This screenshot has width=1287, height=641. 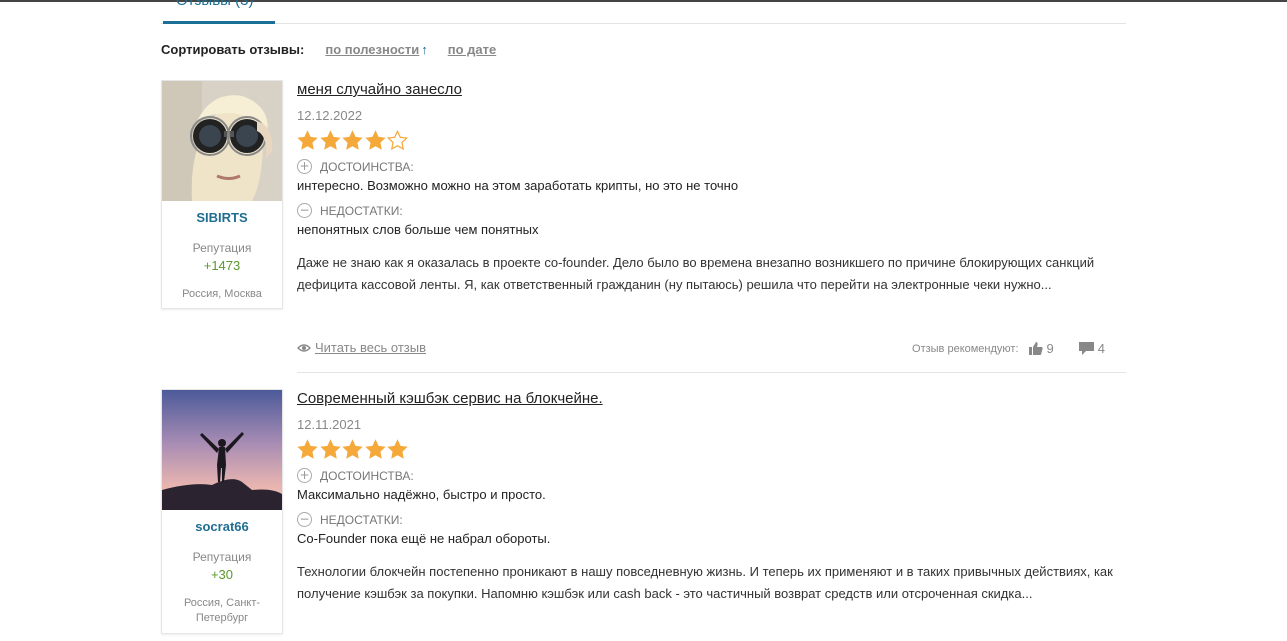 I want to click on review-date: 12.12.2022, so click(x=330, y=115).